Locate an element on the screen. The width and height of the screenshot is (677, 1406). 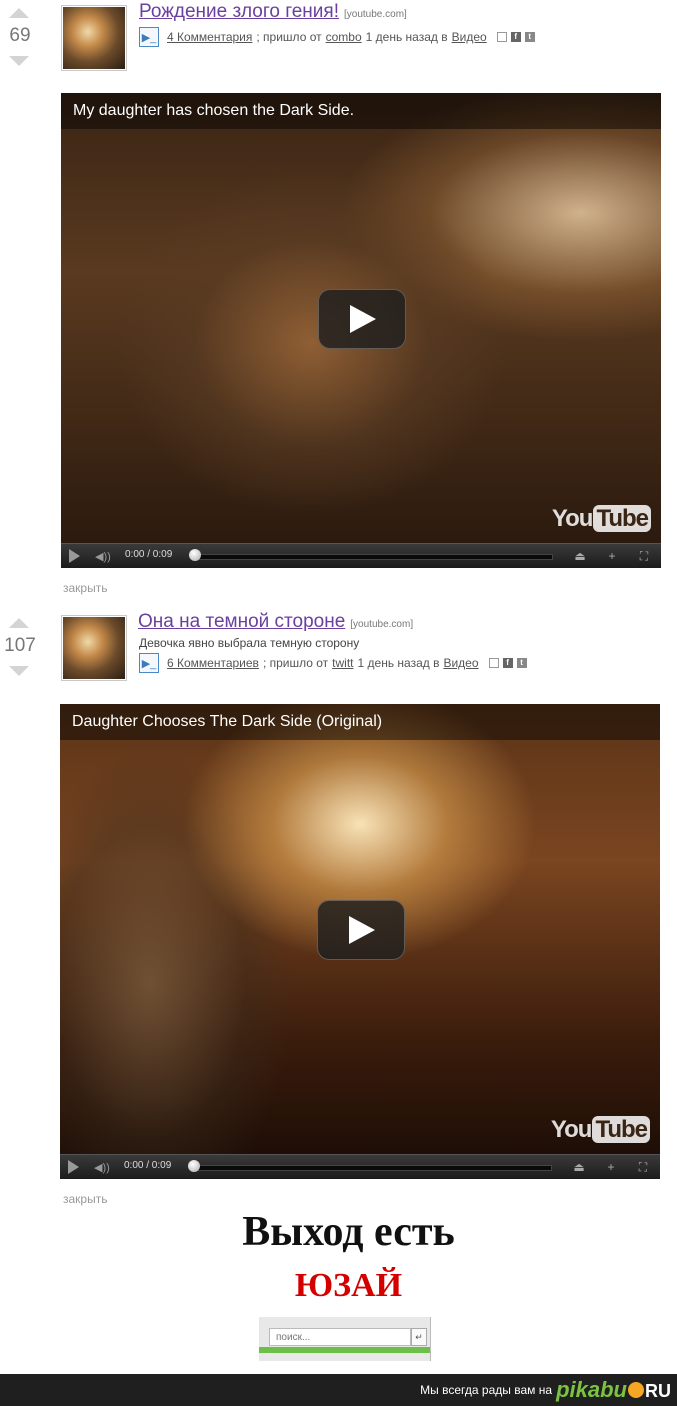
footer-bar: Мы всегда рады вам на pikabu RU is located at coordinates (338, 1390).